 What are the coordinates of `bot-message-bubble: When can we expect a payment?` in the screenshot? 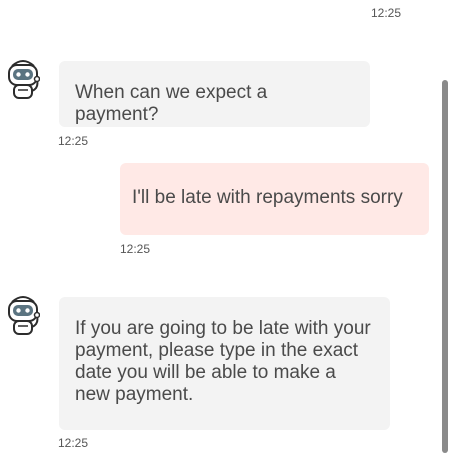 It's located at (214, 94).